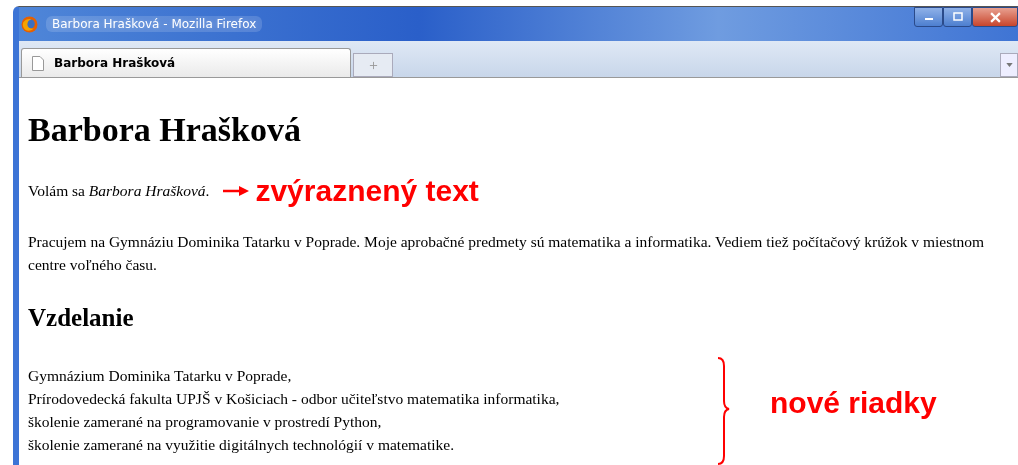 The image size is (1018, 465). Describe the element at coordinates (29, 24) in the screenshot. I see `firefox-icon` at that location.